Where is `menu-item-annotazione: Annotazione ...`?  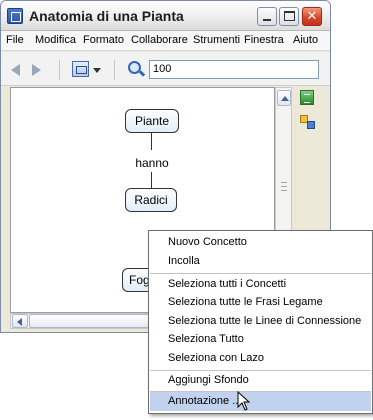 menu-item-annotazione: Annotazione ... is located at coordinates (260, 401).